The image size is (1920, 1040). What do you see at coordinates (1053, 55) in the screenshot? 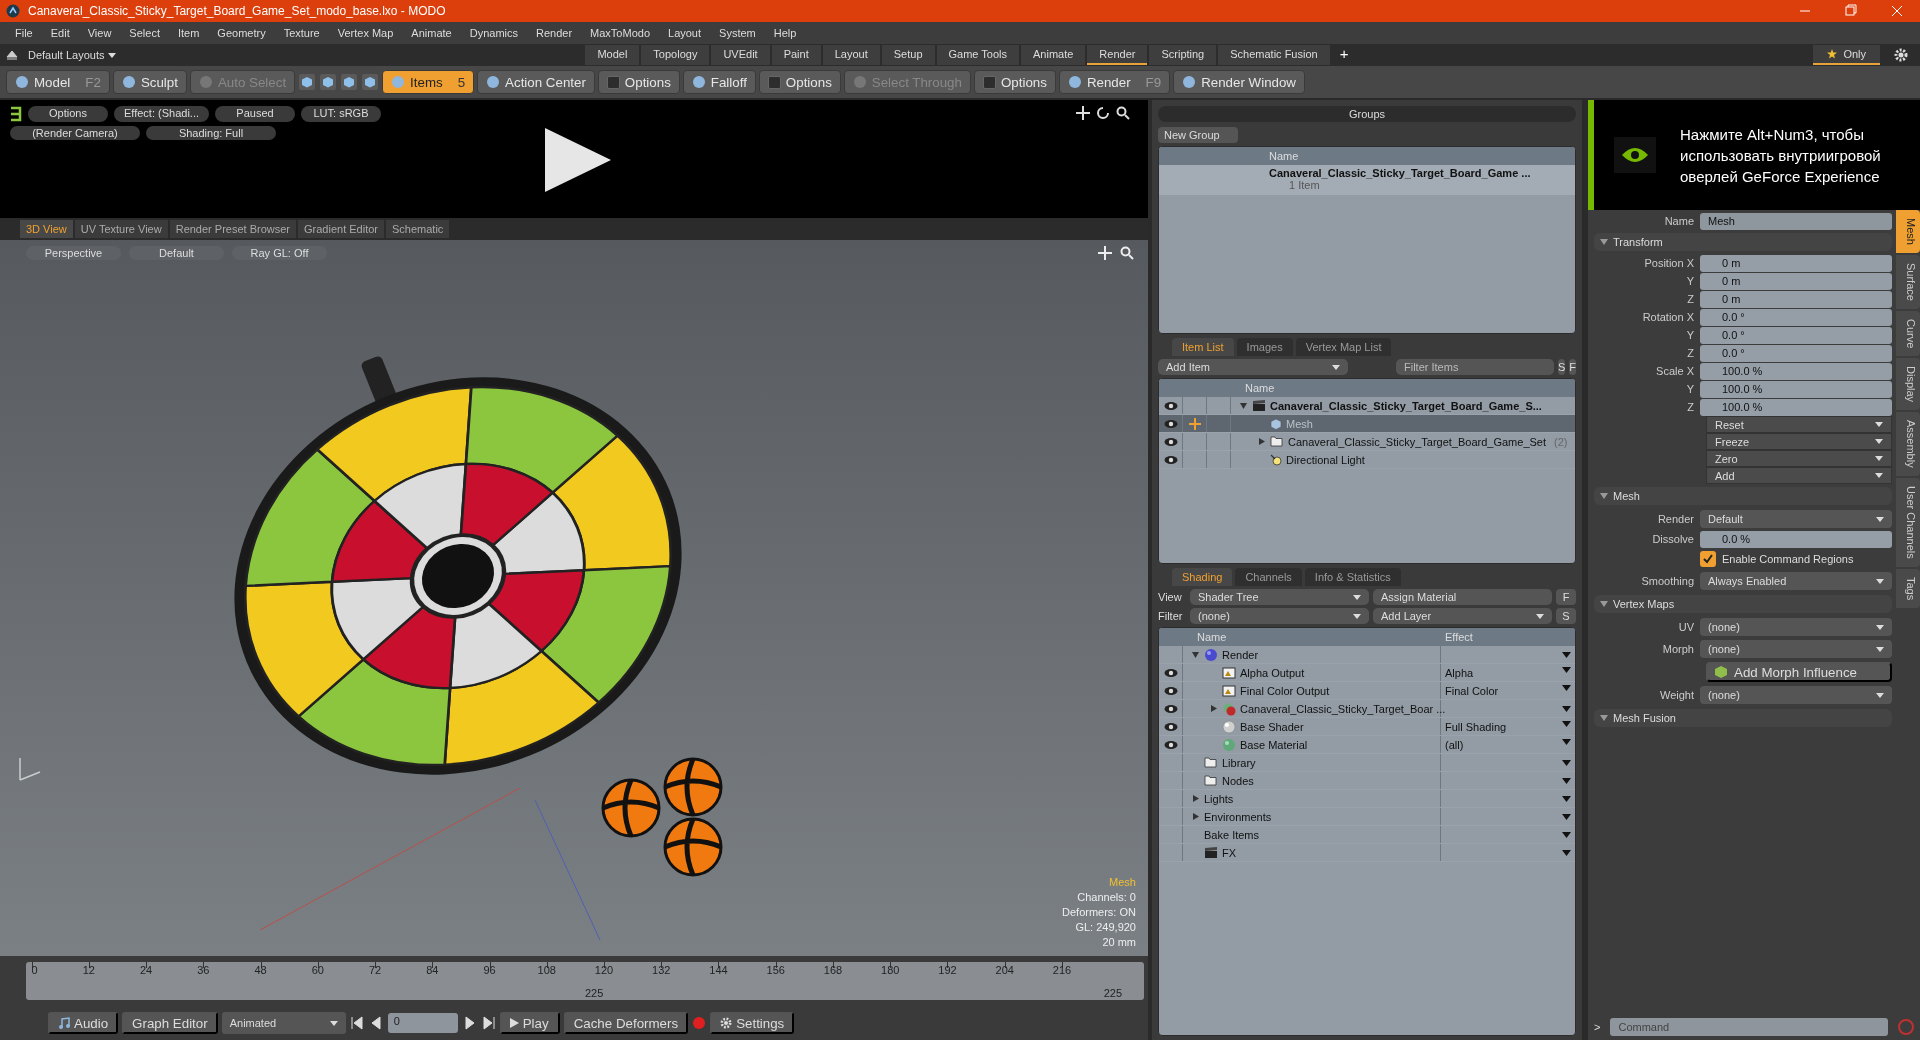
I see `layout-tab: Animate` at bounding box center [1053, 55].